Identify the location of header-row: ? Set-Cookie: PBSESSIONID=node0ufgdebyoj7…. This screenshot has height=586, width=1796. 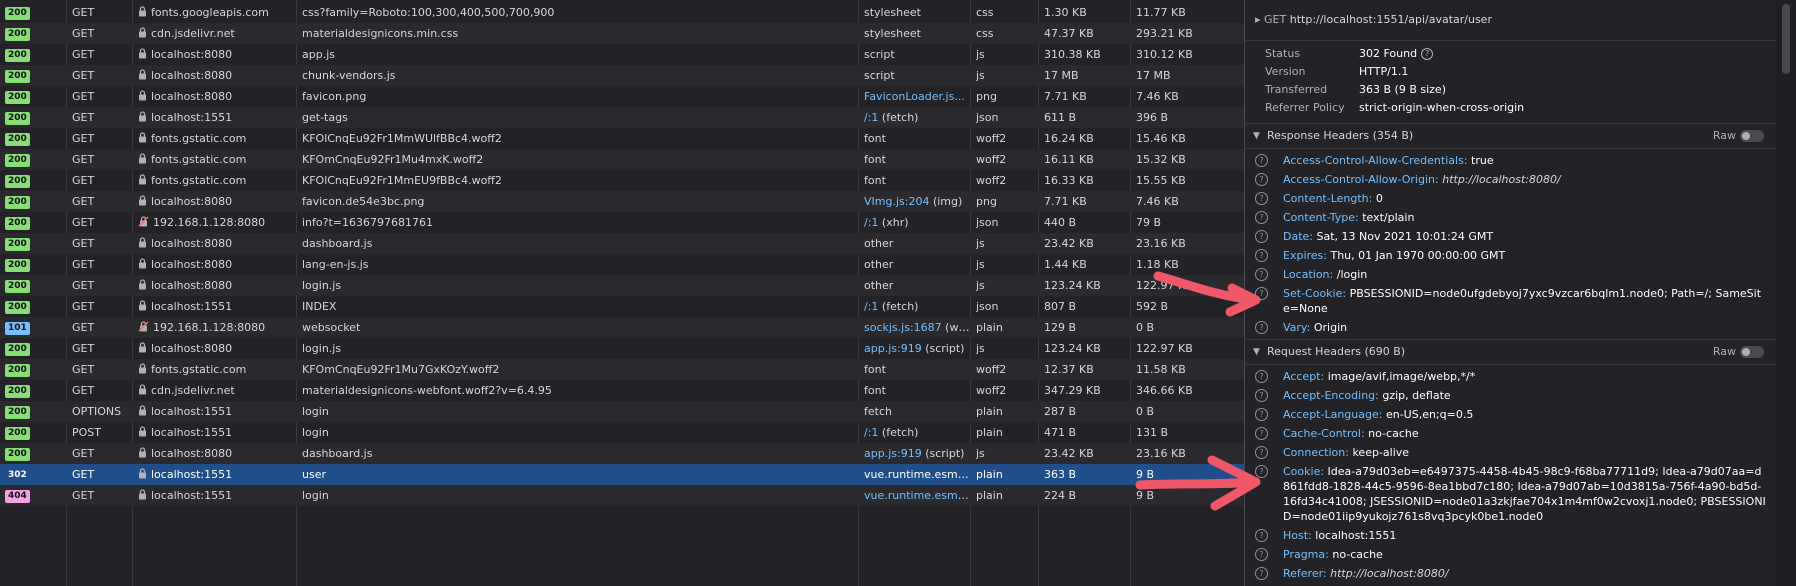
(1510, 301).